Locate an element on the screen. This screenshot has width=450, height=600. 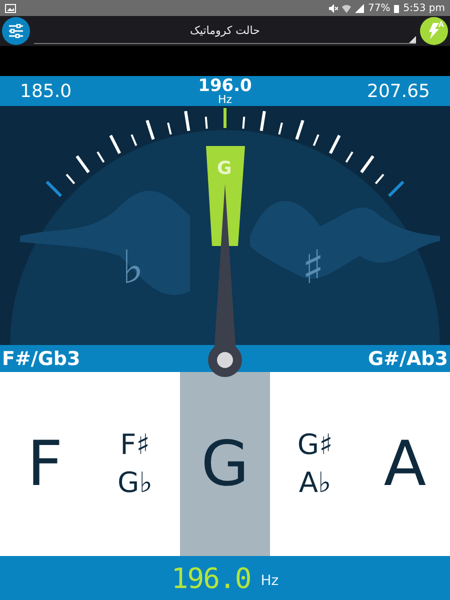
next-note: G#/Ab3 is located at coordinates (408, 359).